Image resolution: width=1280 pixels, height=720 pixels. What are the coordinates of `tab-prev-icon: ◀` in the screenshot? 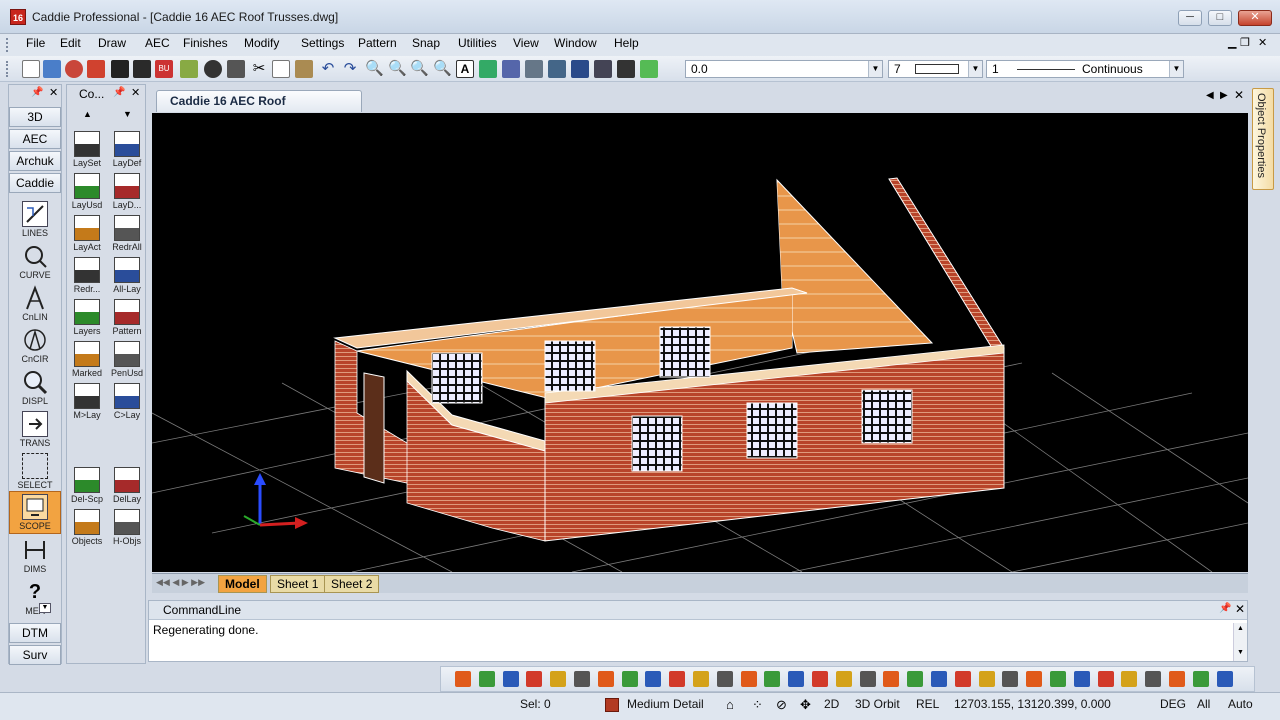 It's located at (1210, 95).